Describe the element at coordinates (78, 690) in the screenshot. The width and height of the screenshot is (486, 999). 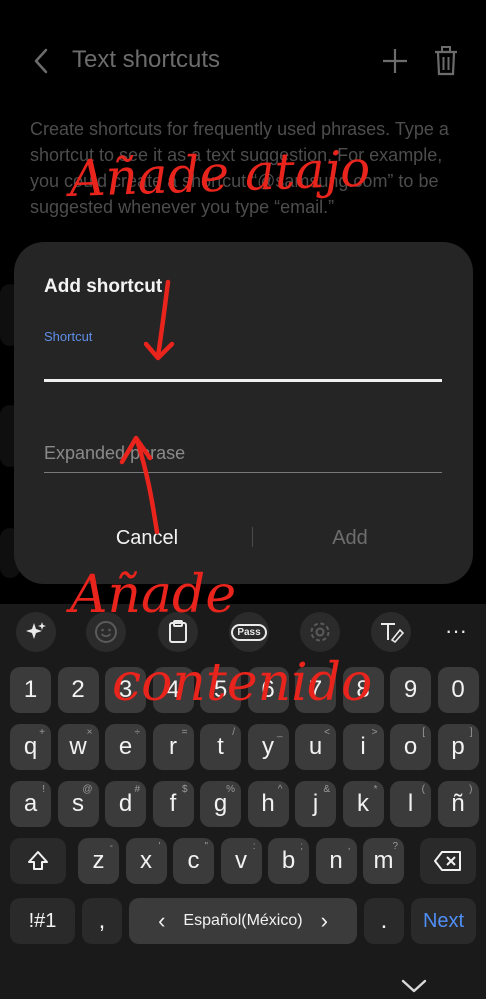
I see `key-2: 2` at that location.